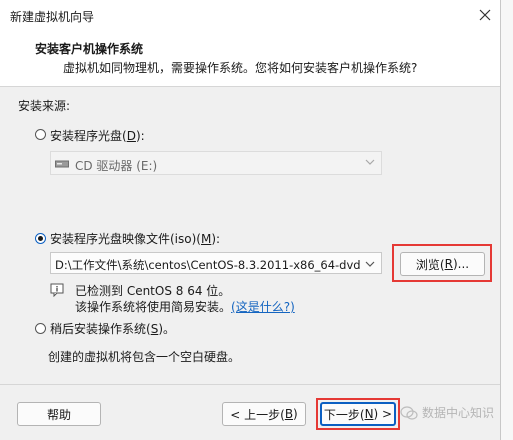 Image resolution: width=513 pixels, height=440 pixels. I want to click on radio-iso-image-label: 安装程序光盘映像文件(iso)(M):, so click(135, 238).